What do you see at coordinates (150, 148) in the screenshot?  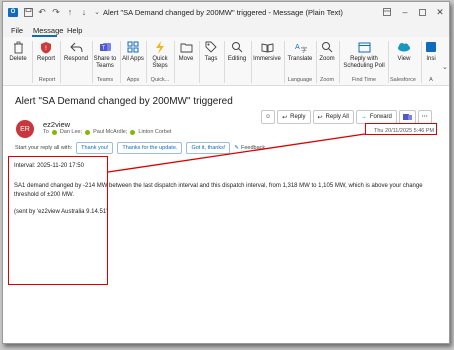 I see `suggested-reply: Thanks for the update.` at bounding box center [150, 148].